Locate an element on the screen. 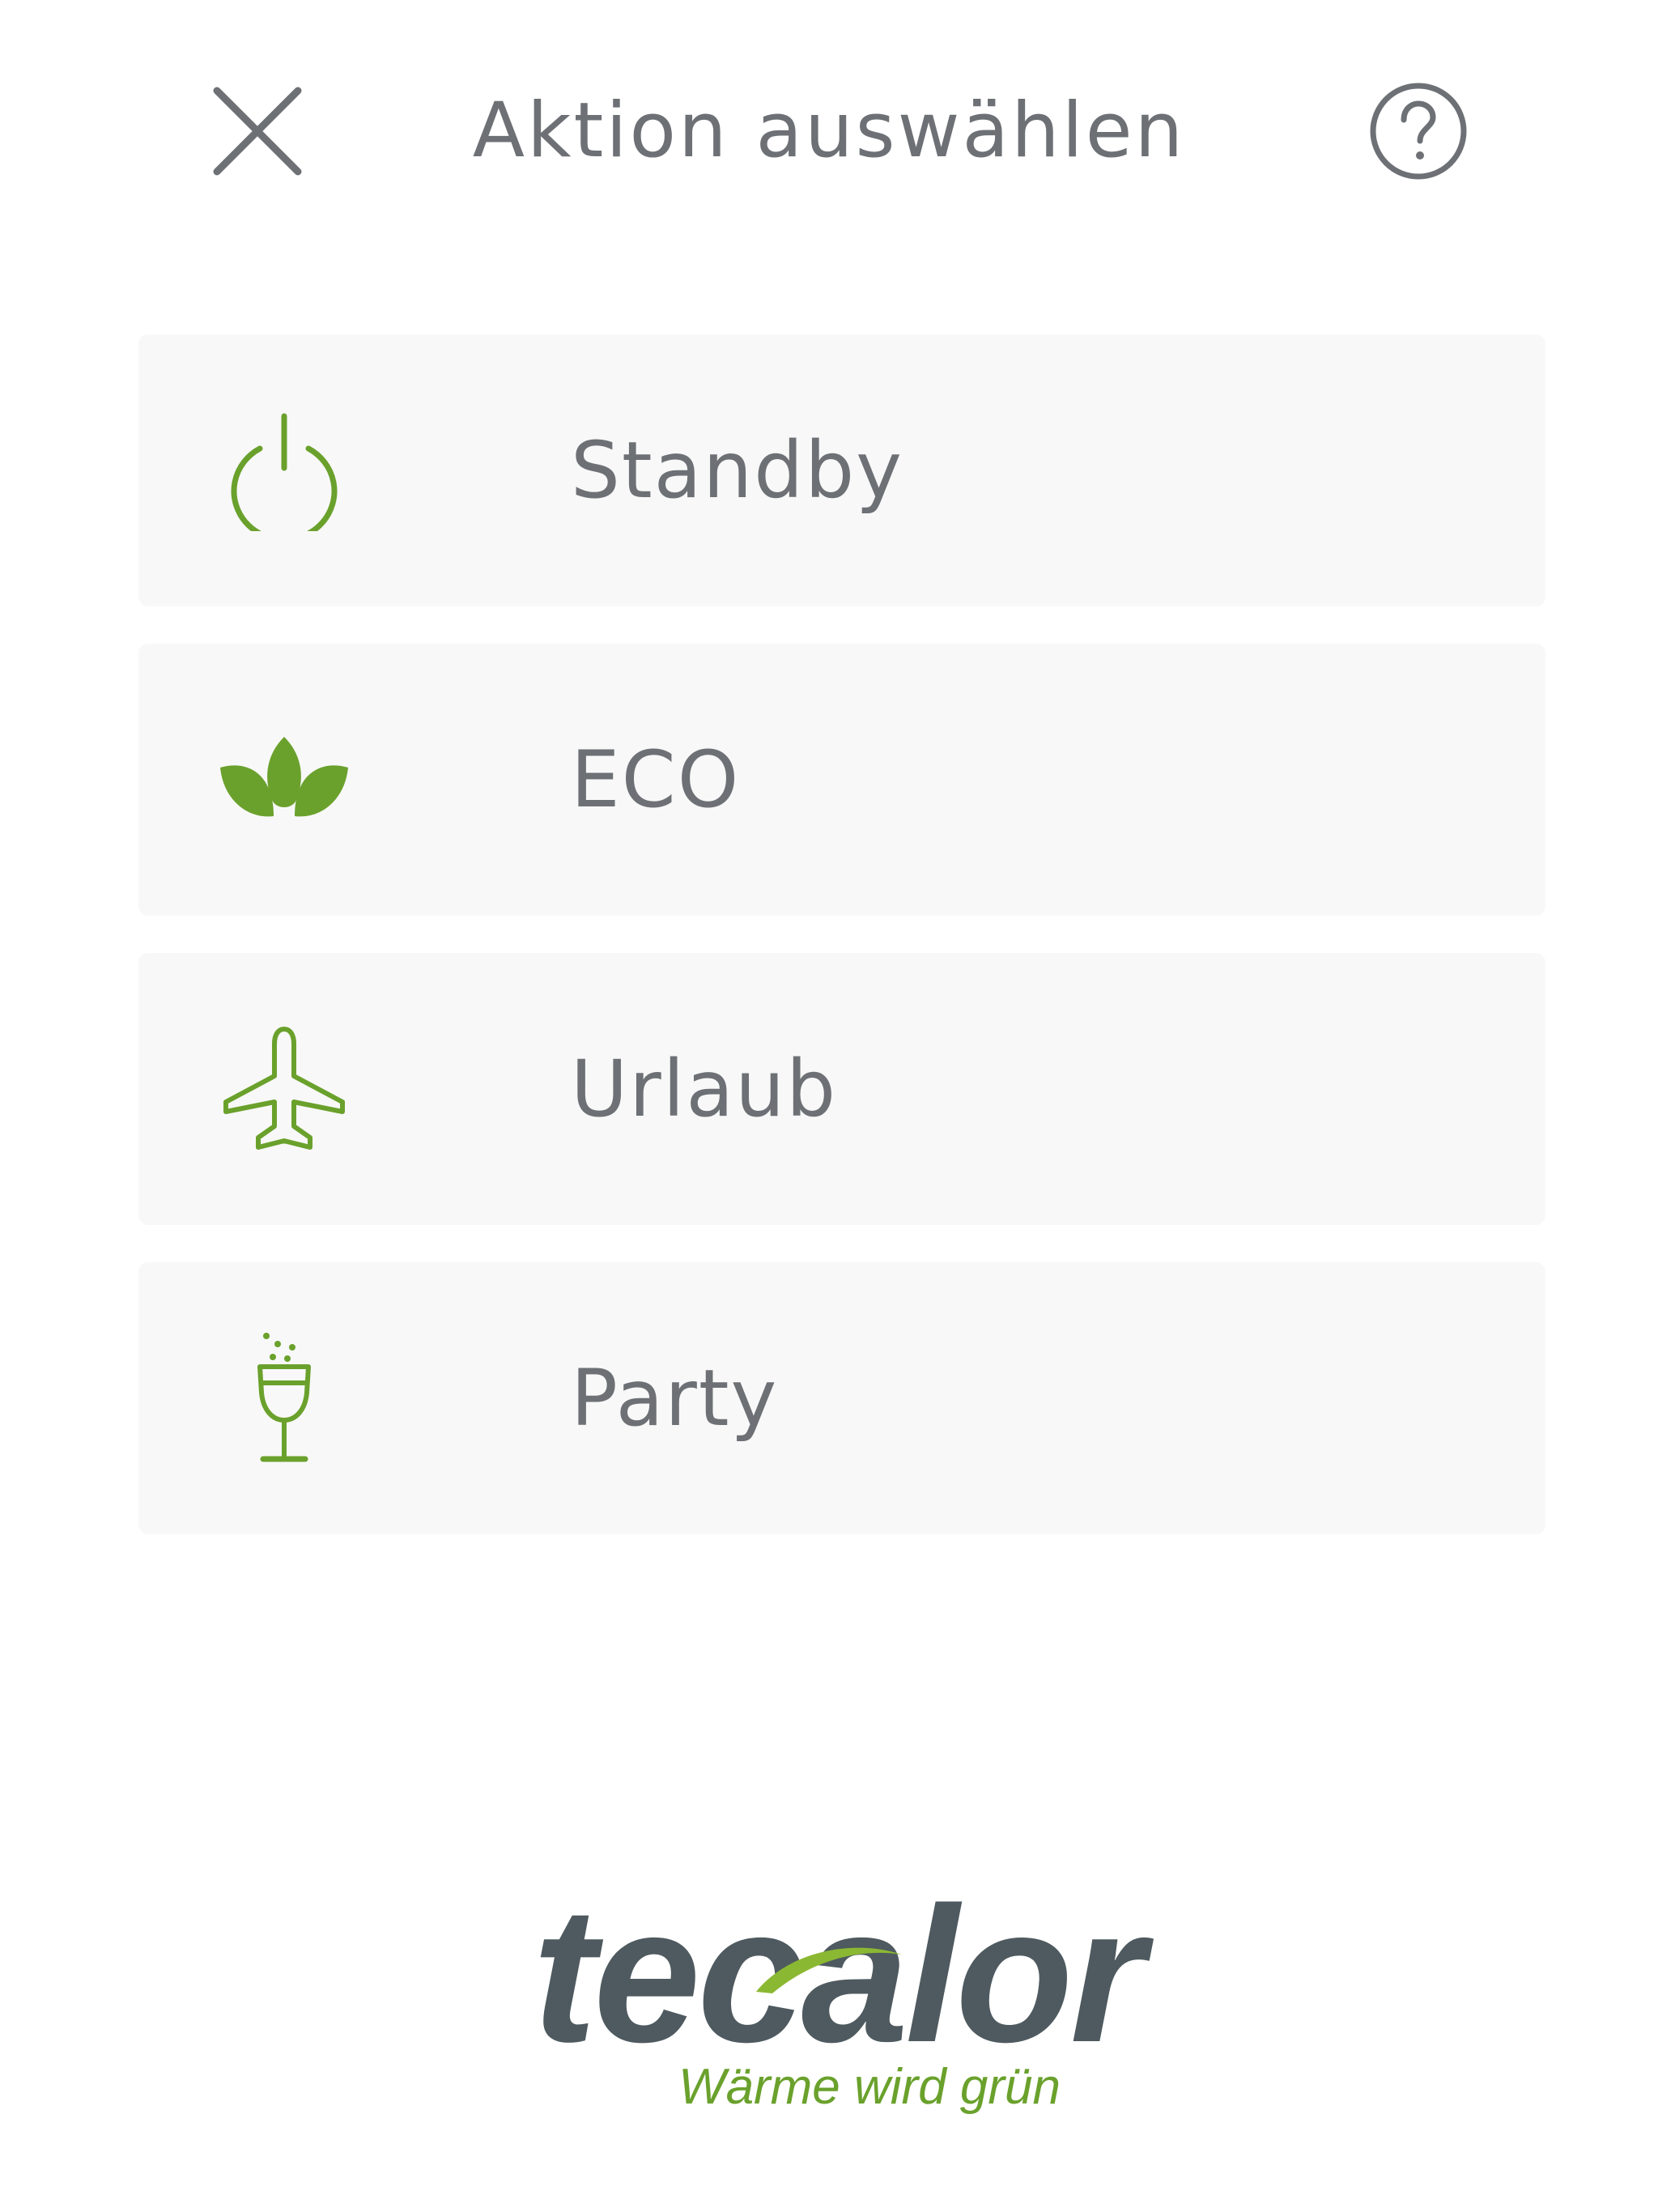 This screenshot has width=1658, height=2212. action-label-party: Party is located at coordinates (675, 1398).